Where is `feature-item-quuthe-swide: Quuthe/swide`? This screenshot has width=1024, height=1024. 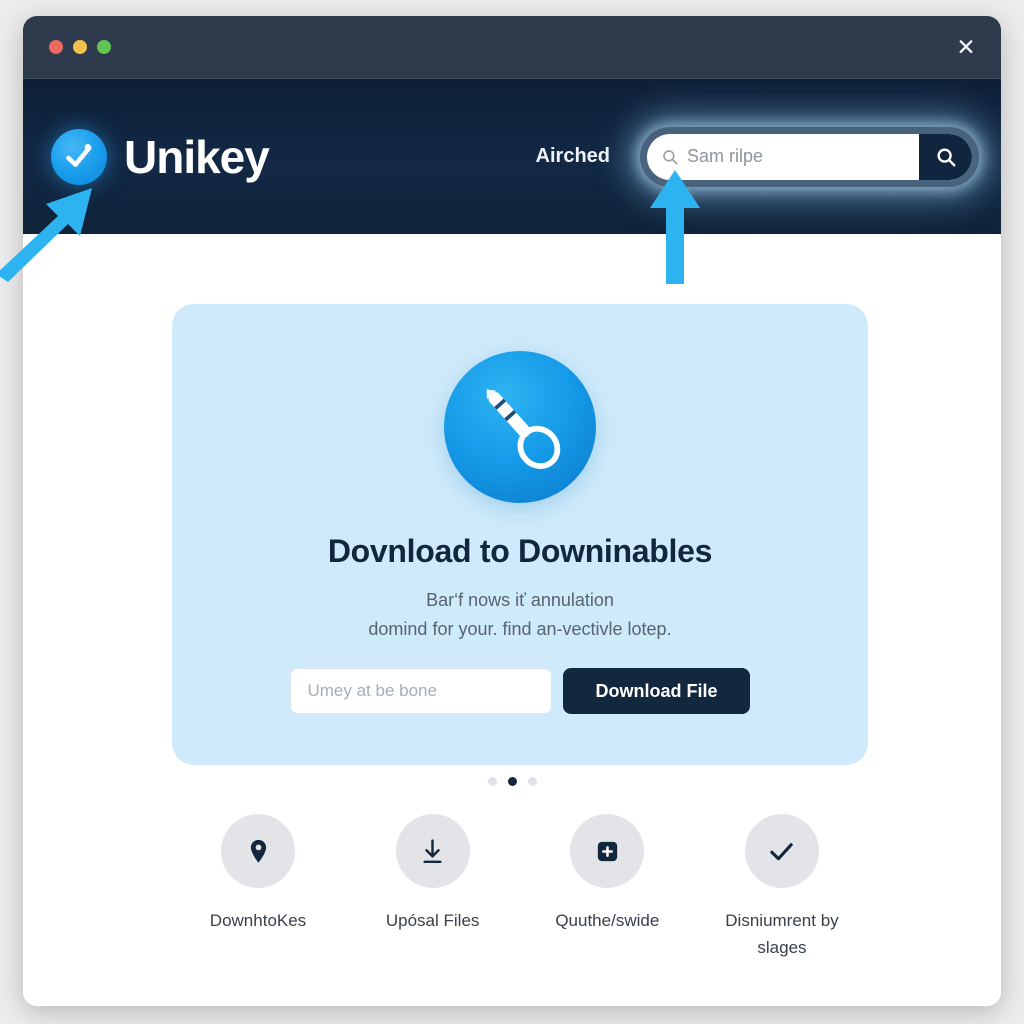
feature-item-quuthe-swide: Quuthe/swide is located at coordinates (607, 887).